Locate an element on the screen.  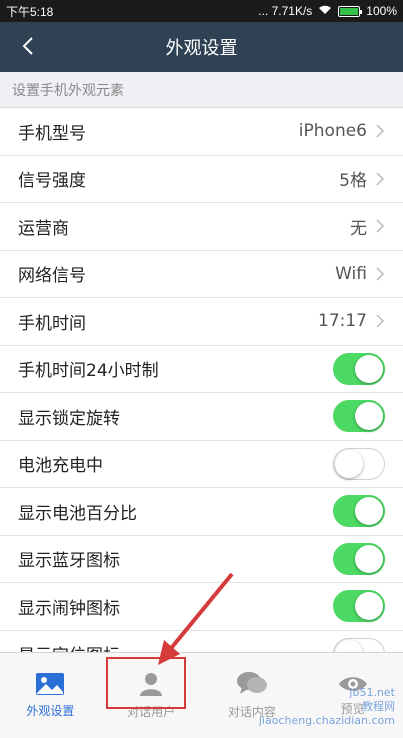
status-indicators: ... 7.71K/s 100% is located at coordinates (327, 11).